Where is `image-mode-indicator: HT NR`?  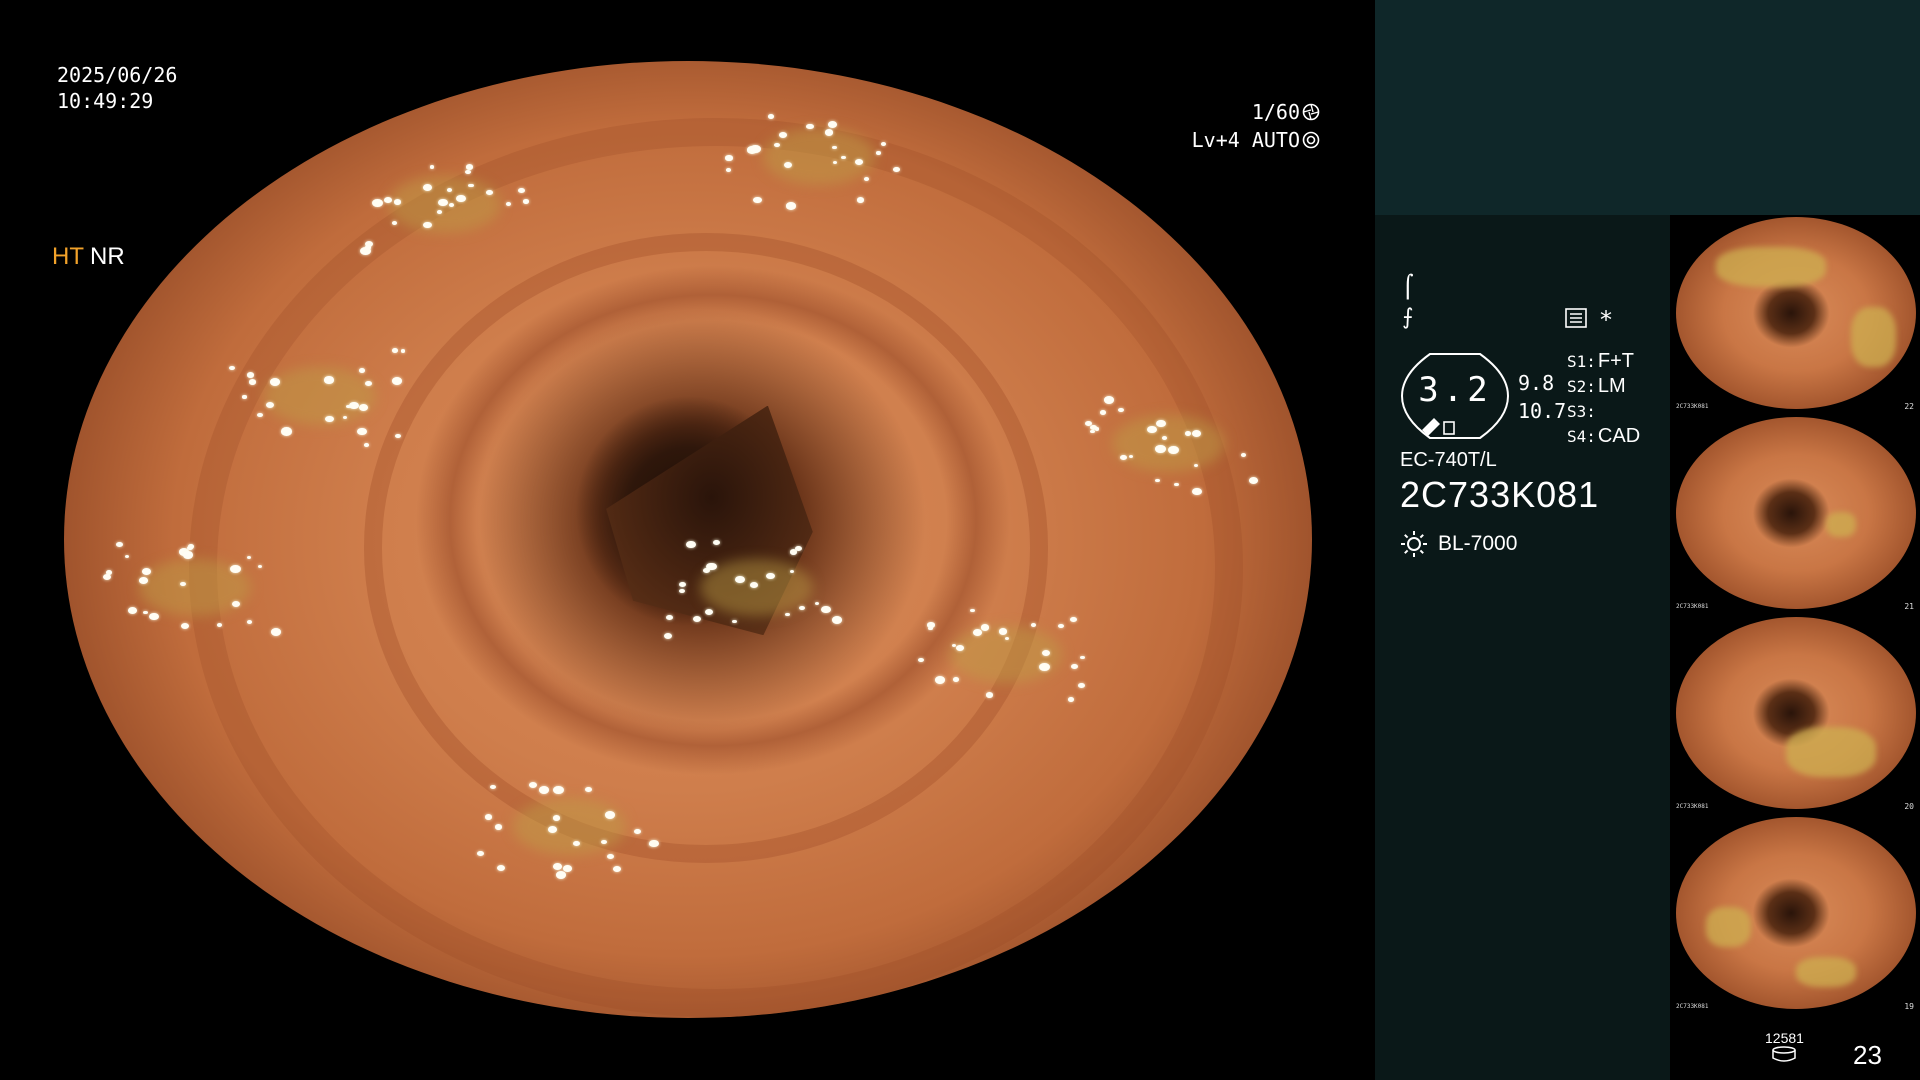
image-mode-indicator: HT NR is located at coordinates (88, 257).